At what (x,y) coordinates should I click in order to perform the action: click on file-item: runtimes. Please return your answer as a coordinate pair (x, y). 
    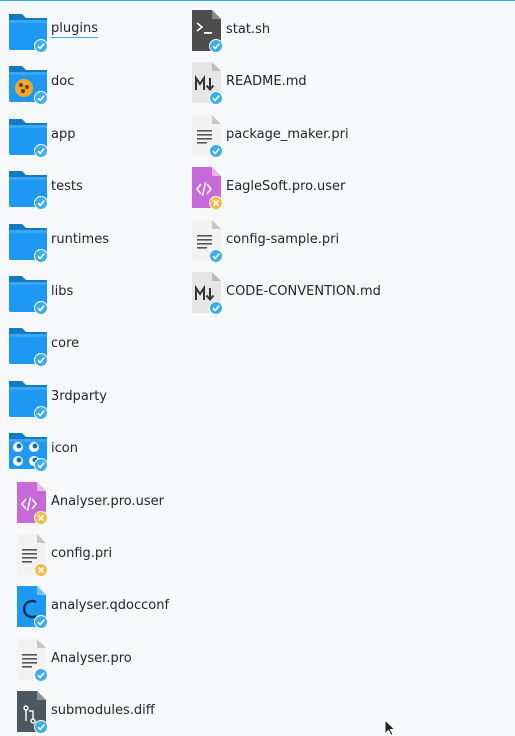
    Looking at the image, I should click on (54, 239).